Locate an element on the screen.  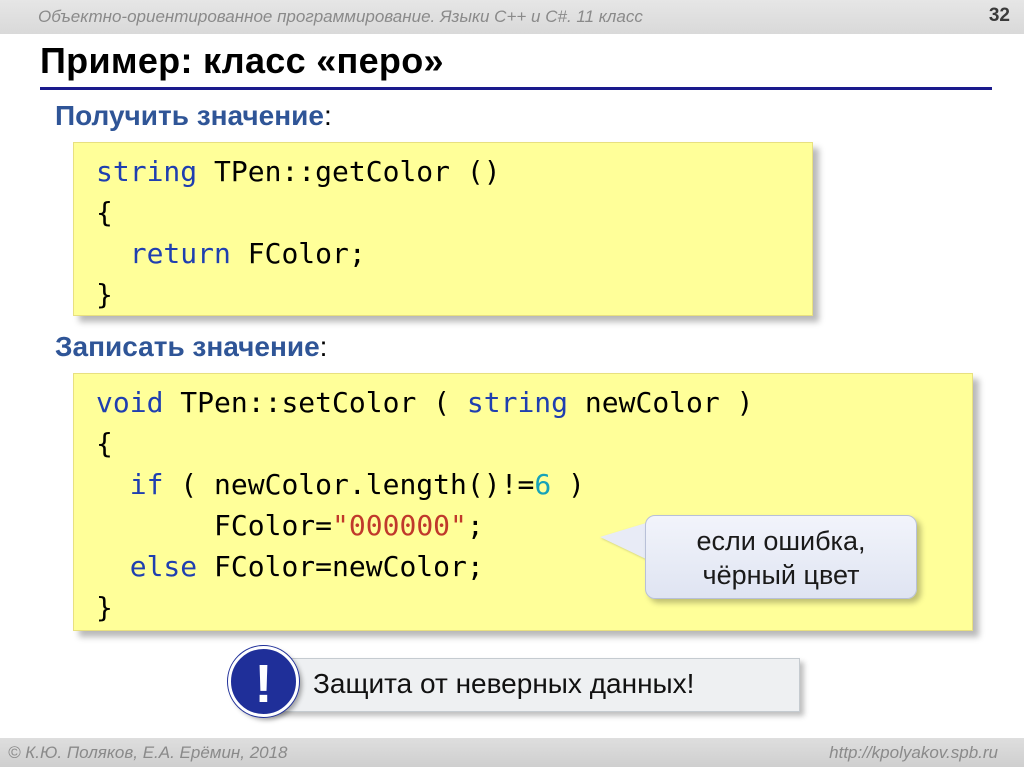
footer-url: http://kpolyakov.spb.ru is located at coordinates (913, 752).